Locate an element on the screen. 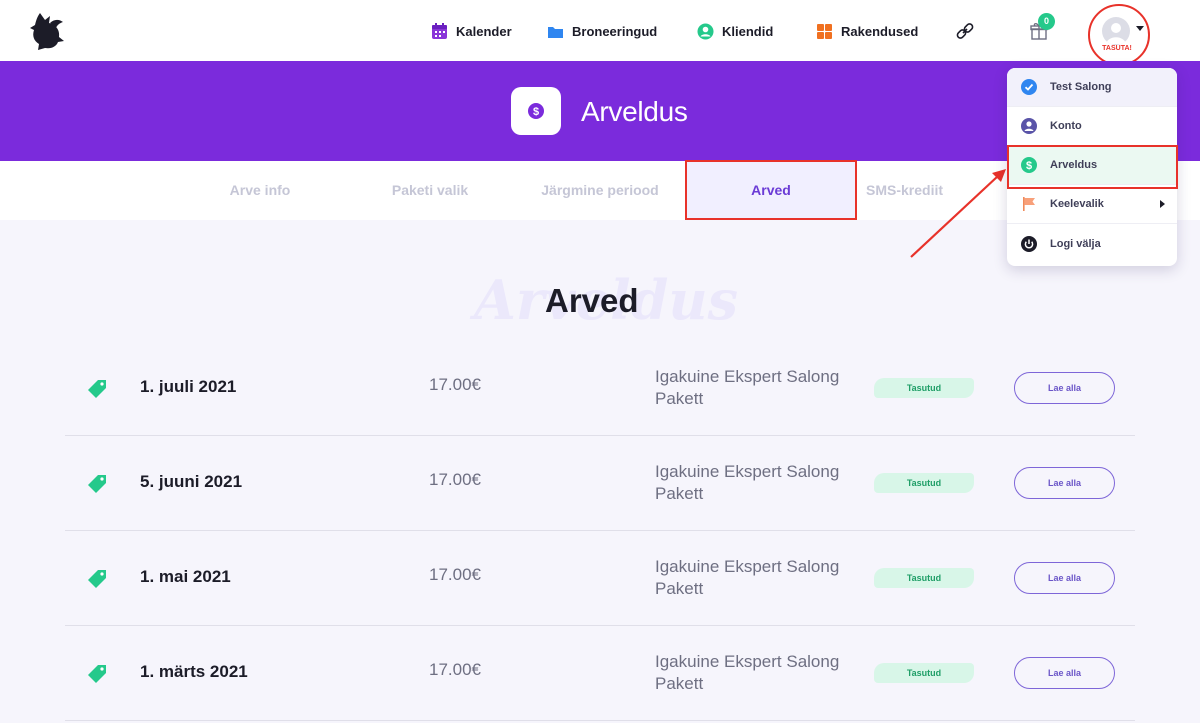 The width and height of the screenshot is (1200, 723). check-circle-icon is located at coordinates (1029, 87).